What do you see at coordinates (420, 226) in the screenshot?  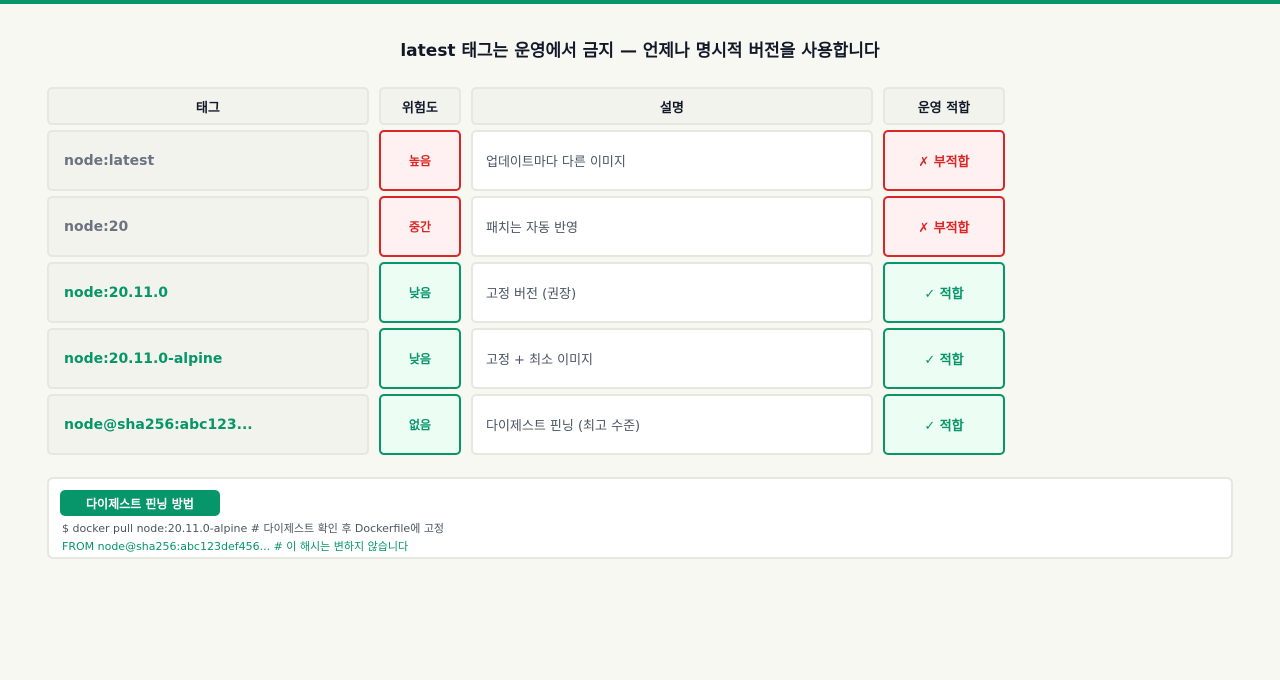 I see `risk-badge: 중간` at bounding box center [420, 226].